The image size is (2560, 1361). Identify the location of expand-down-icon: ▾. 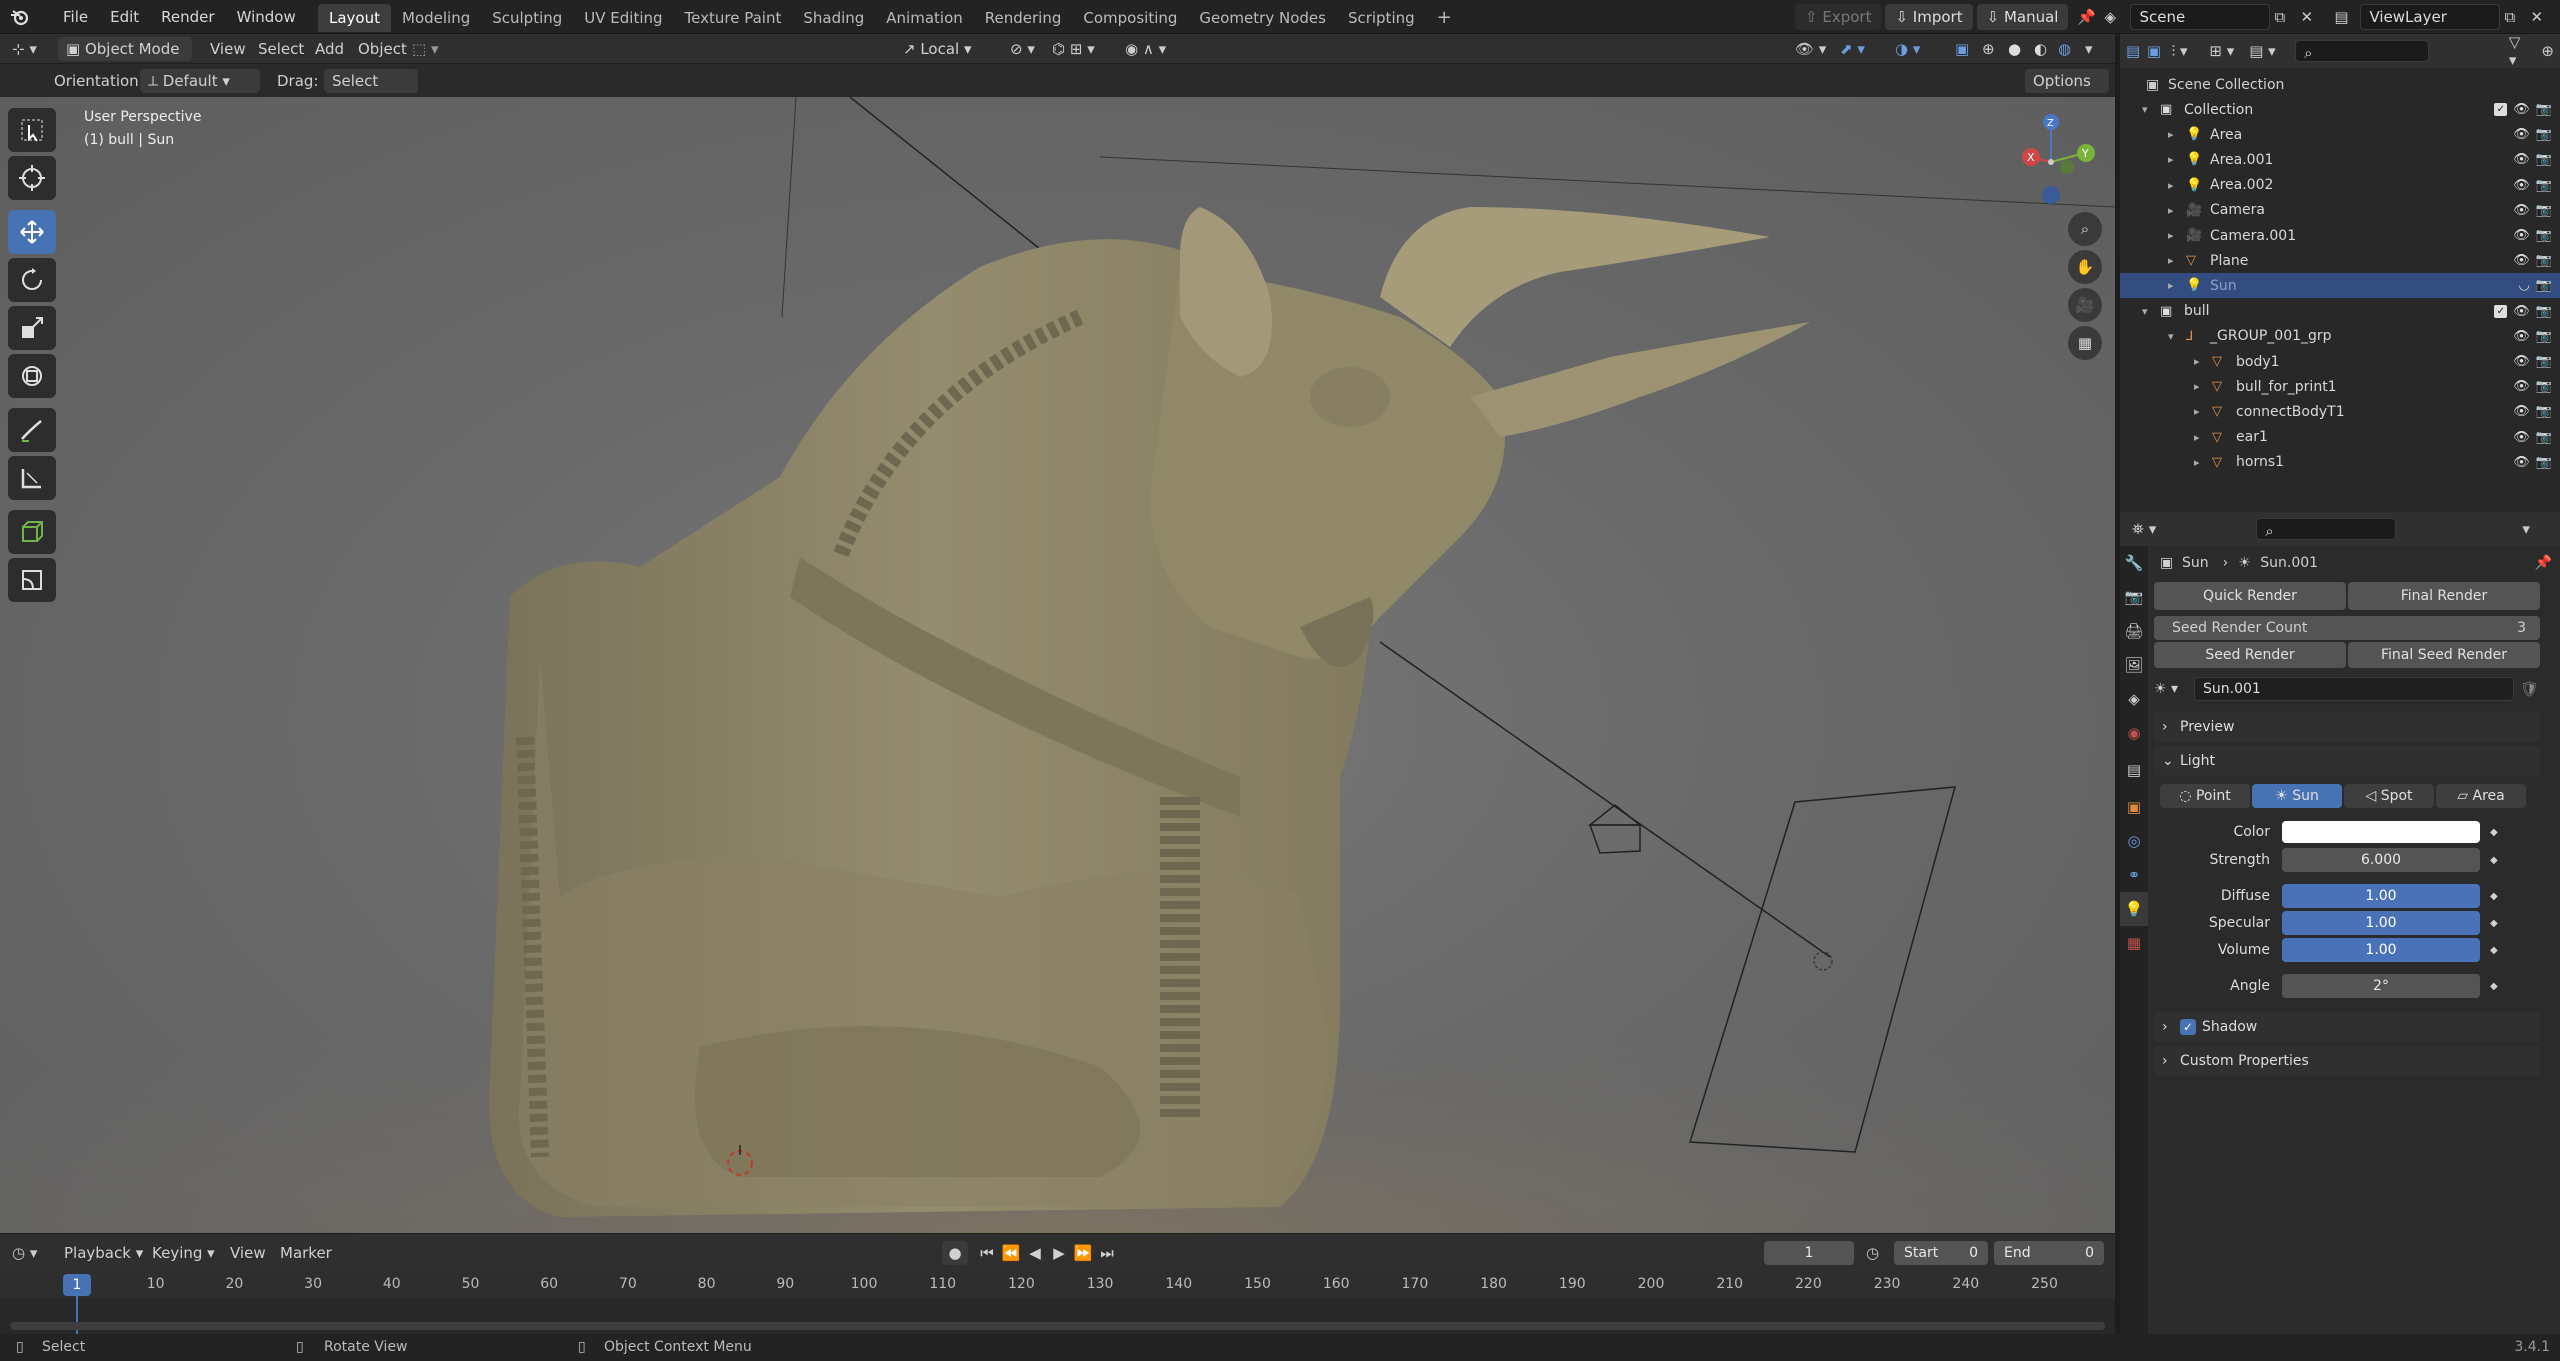
(2145, 311).